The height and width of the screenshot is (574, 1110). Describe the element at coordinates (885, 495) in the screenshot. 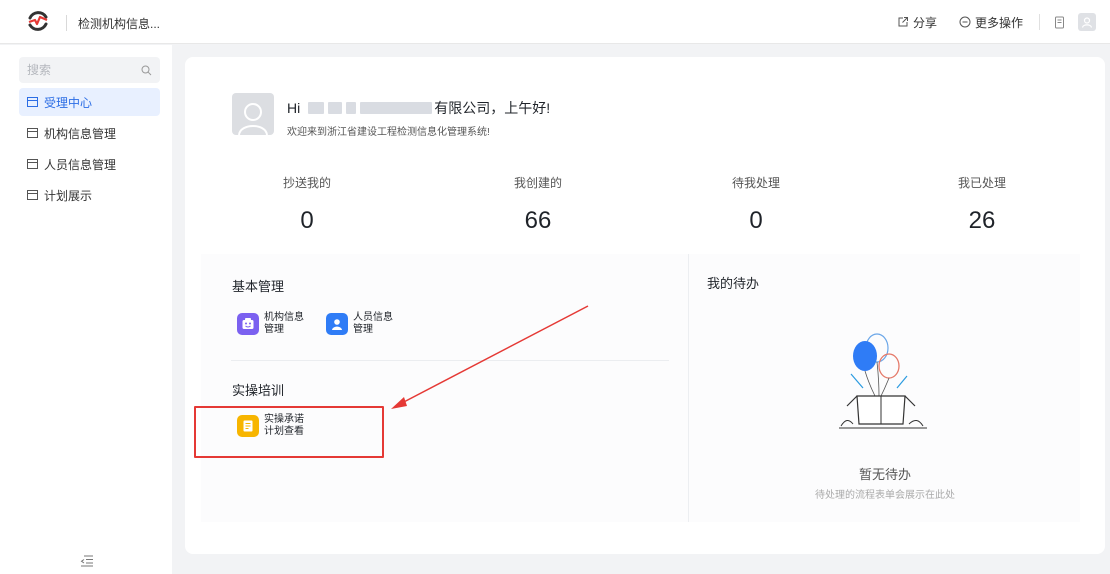

I see `empty-state-subtitle: 待处理的流程表单会展示在此处` at that location.